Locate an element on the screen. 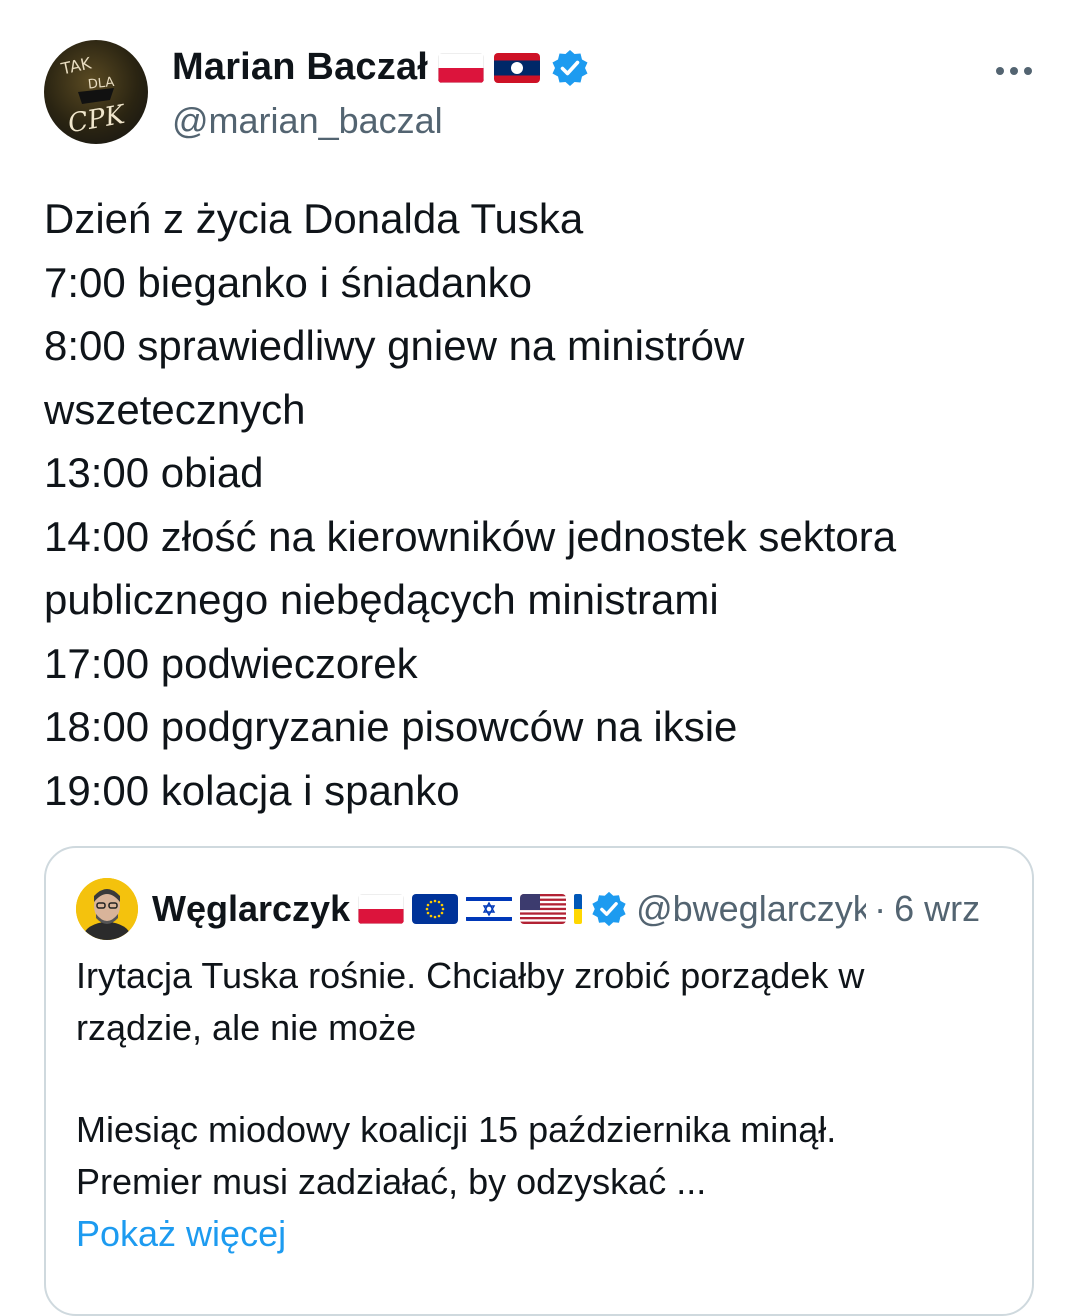 The image size is (1080, 1316). usa-flag-icon is located at coordinates (543, 909).